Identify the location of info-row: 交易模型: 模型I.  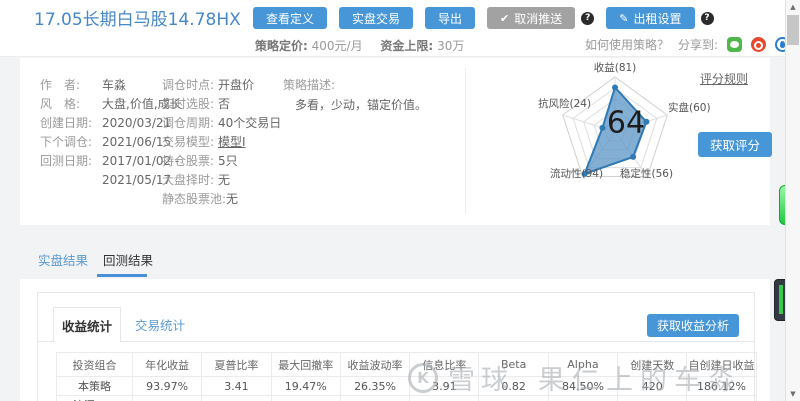
(237, 142).